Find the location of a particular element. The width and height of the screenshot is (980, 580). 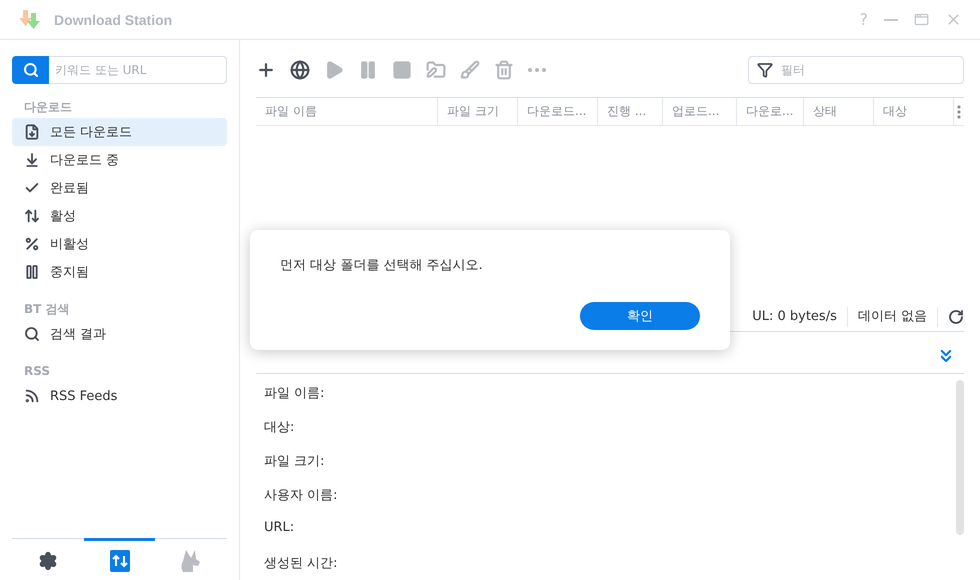

upload-speed: UL: 0 bytes/s is located at coordinates (795, 316).